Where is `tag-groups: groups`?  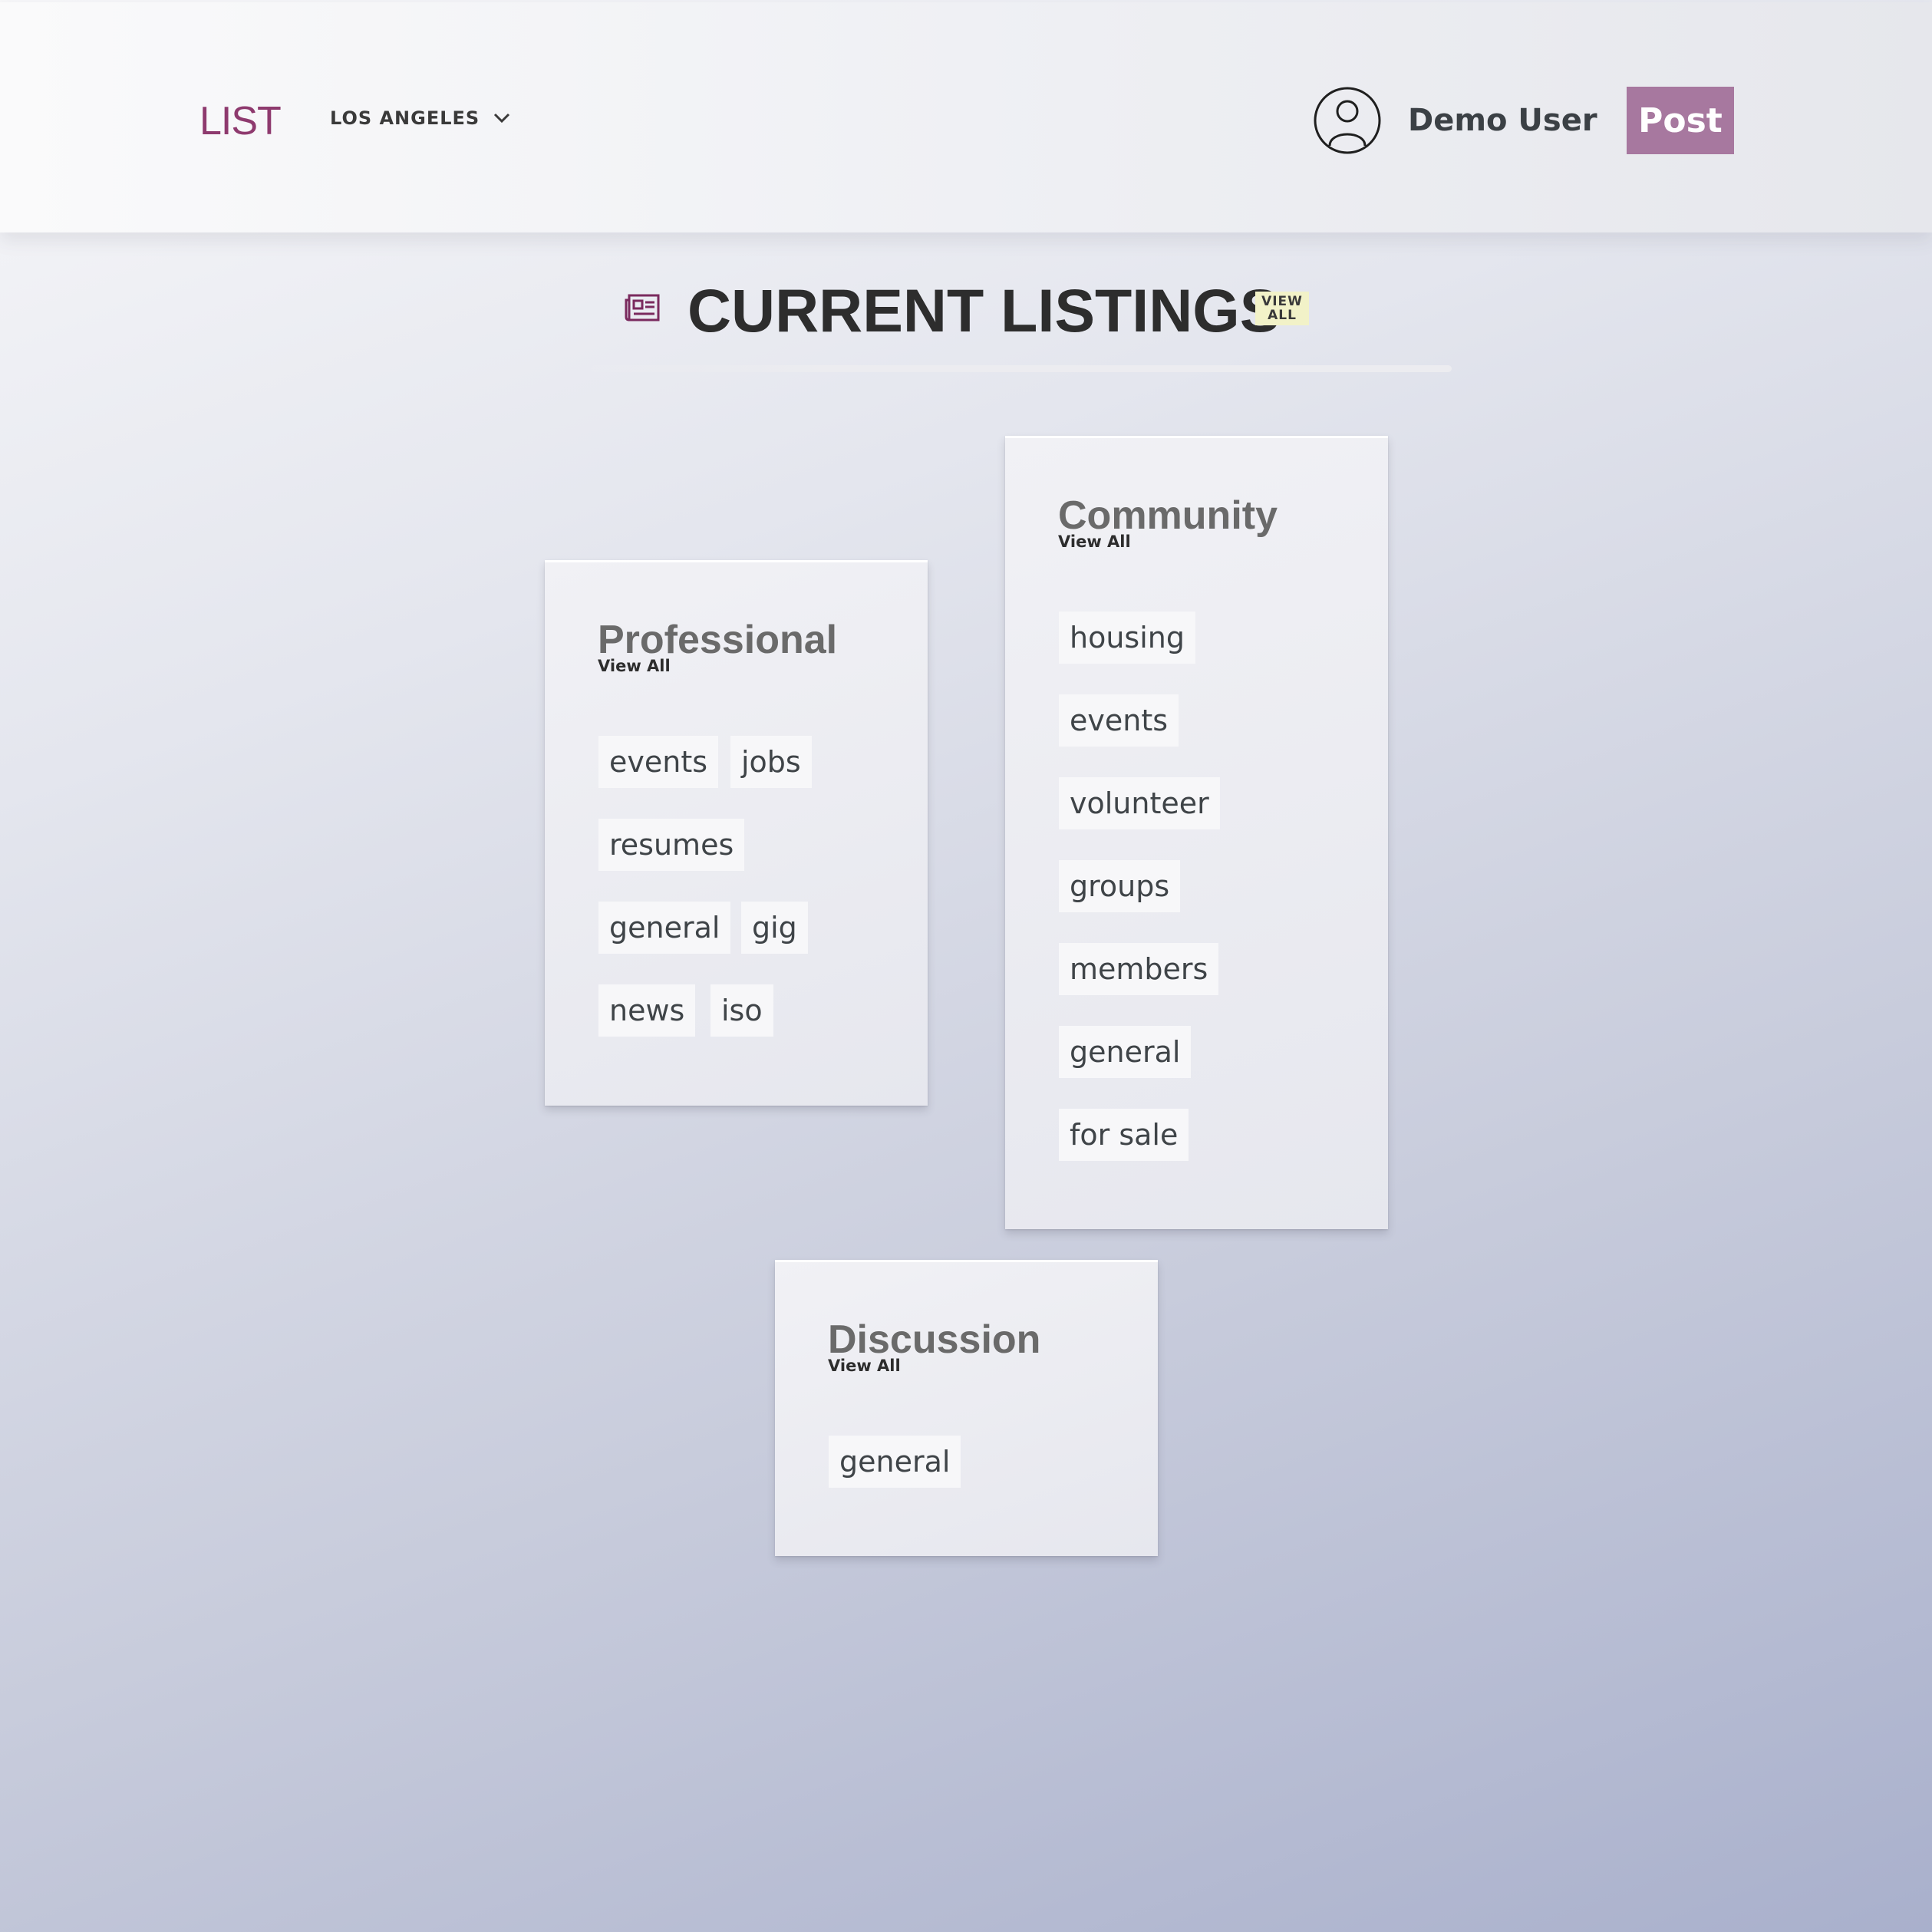
tag-groups: groups is located at coordinates (1120, 886).